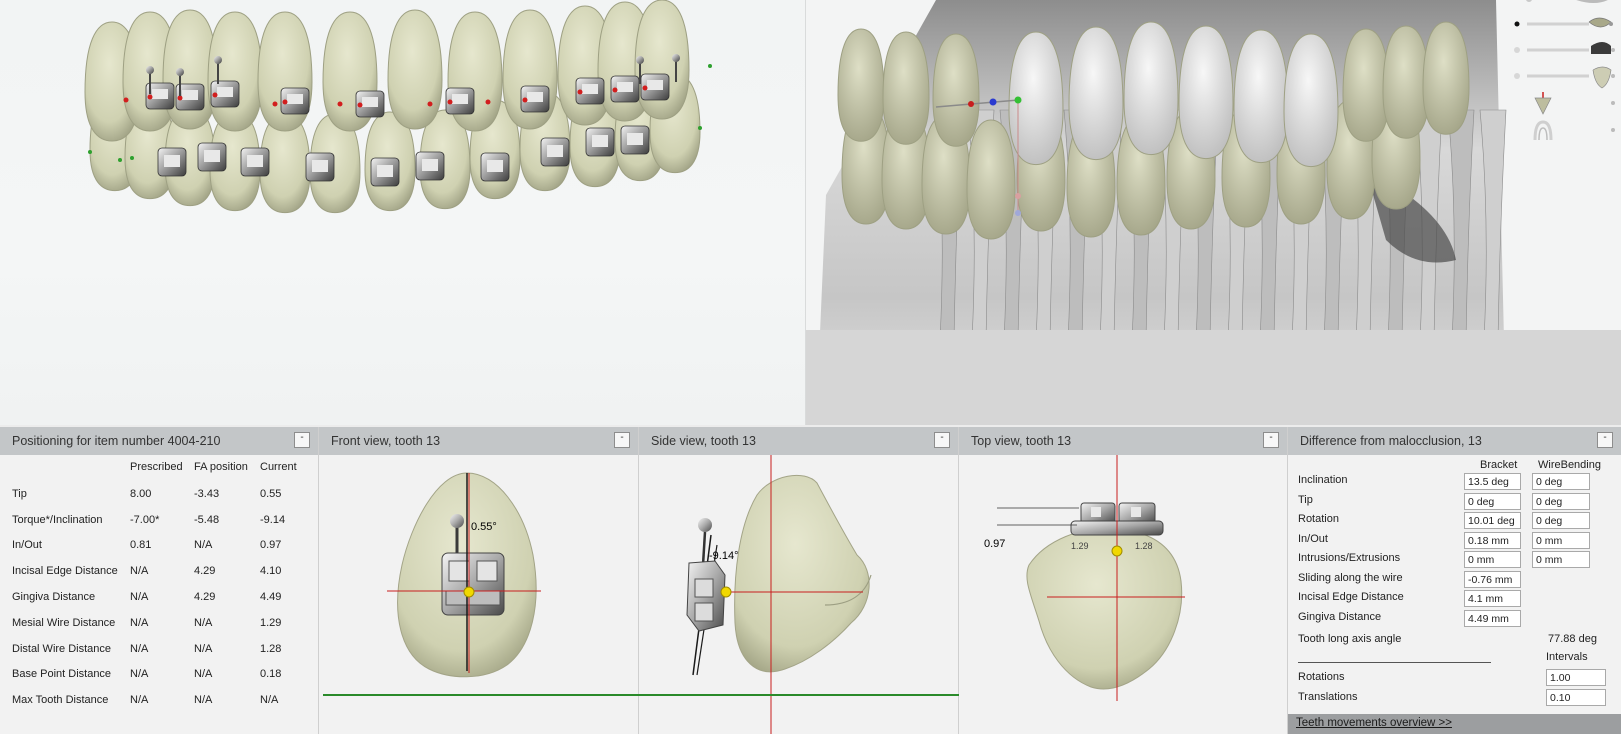 The image size is (1621, 734). I want to click on bracket-input: -0.76 mm, so click(1492, 579).